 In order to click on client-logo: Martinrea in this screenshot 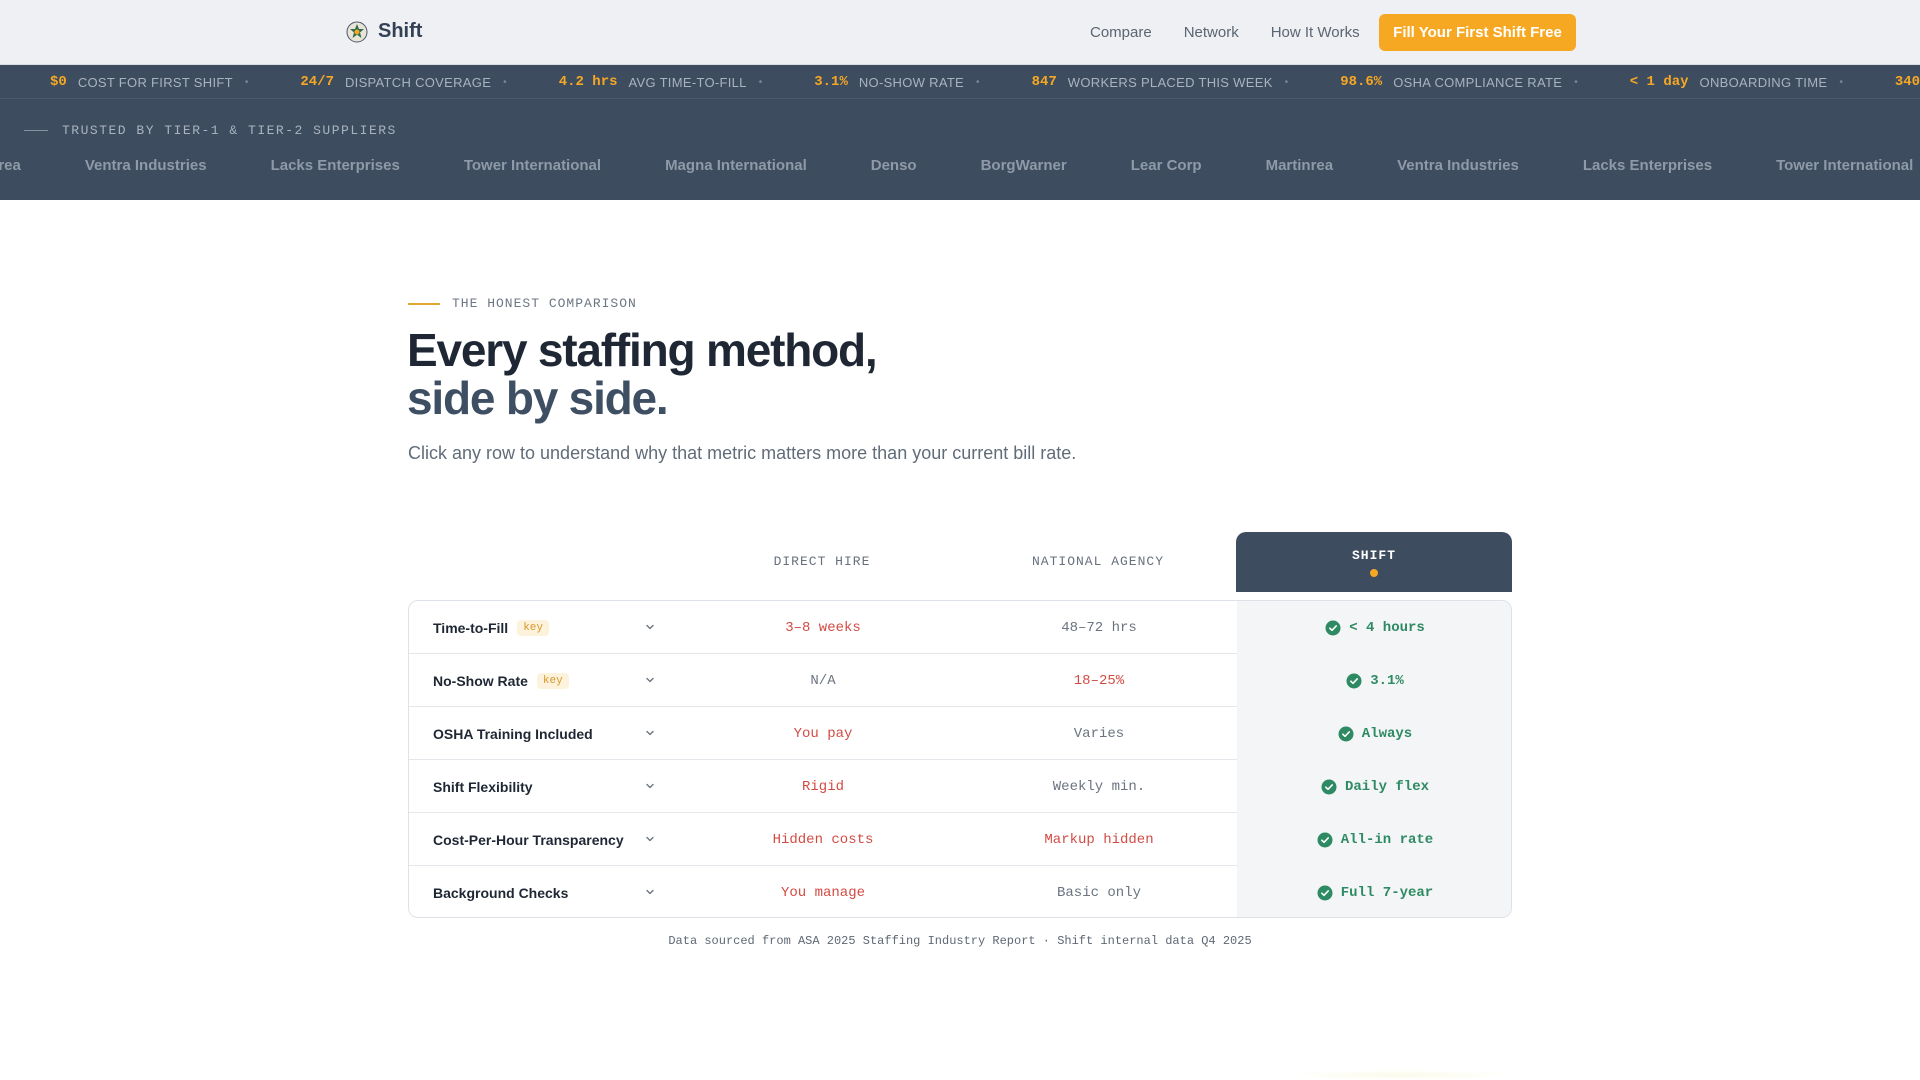, I will do `click(1299, 165)`.